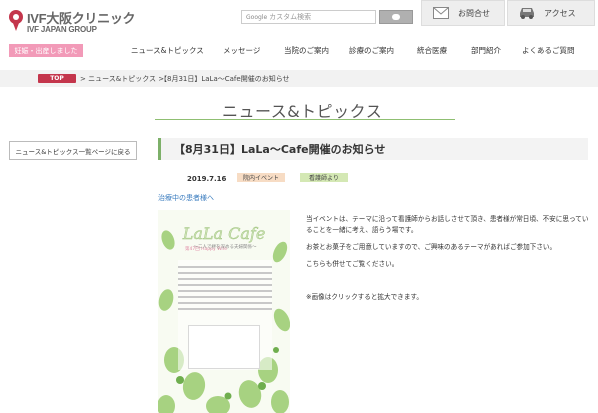 Image resolution: width=598 pixels, height=413 pixels. I want to click on nav-treatment: 診療のご案内, so click(371, 50).